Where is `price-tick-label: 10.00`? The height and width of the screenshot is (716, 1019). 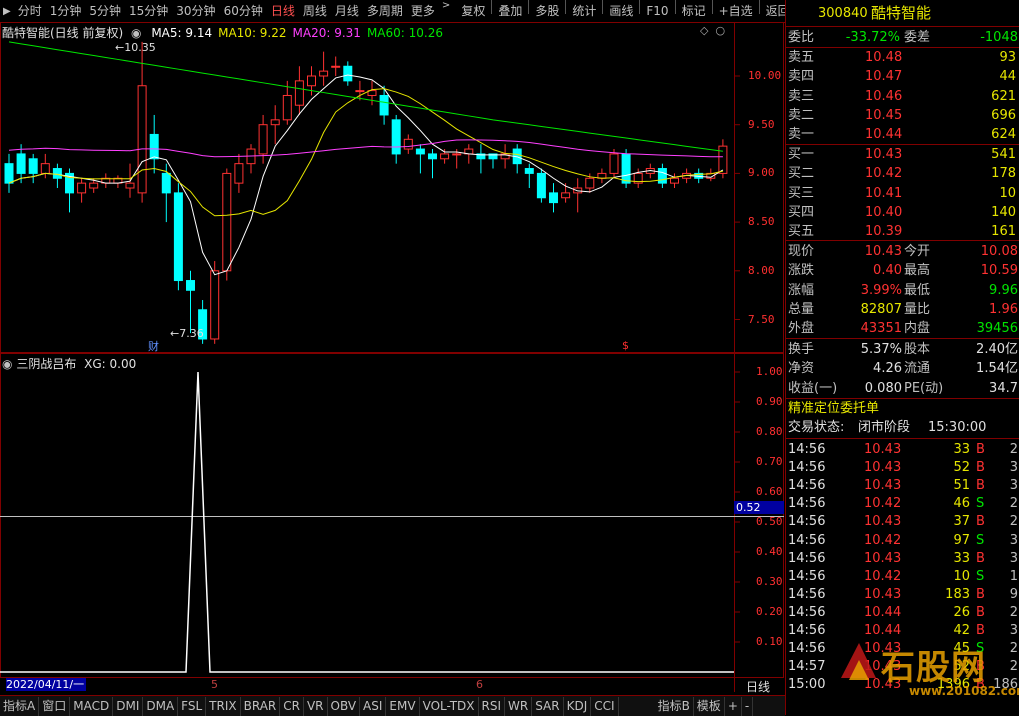 price-tick-label: 10.00 is located at coordinates (765, 75).